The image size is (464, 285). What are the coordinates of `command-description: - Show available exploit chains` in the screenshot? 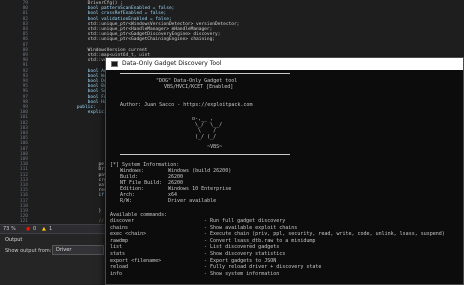 It's located at (251, 227).